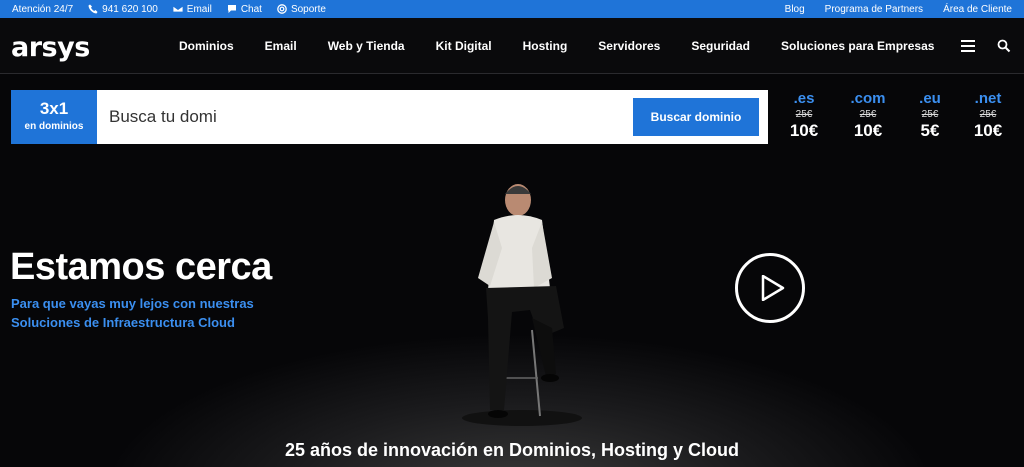  I want to click on chat-label: Chat, so click(251, 9).